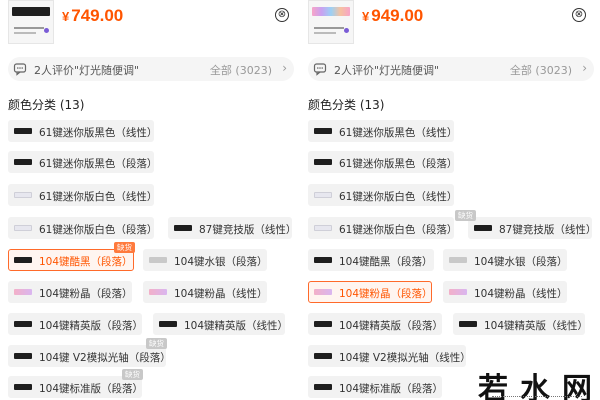 This screenshot has height=400, width=600. What do you see at coordinates (539, 386) in the screenshot?
I see `watermark: 若水网` at bounding box center [539, 386].